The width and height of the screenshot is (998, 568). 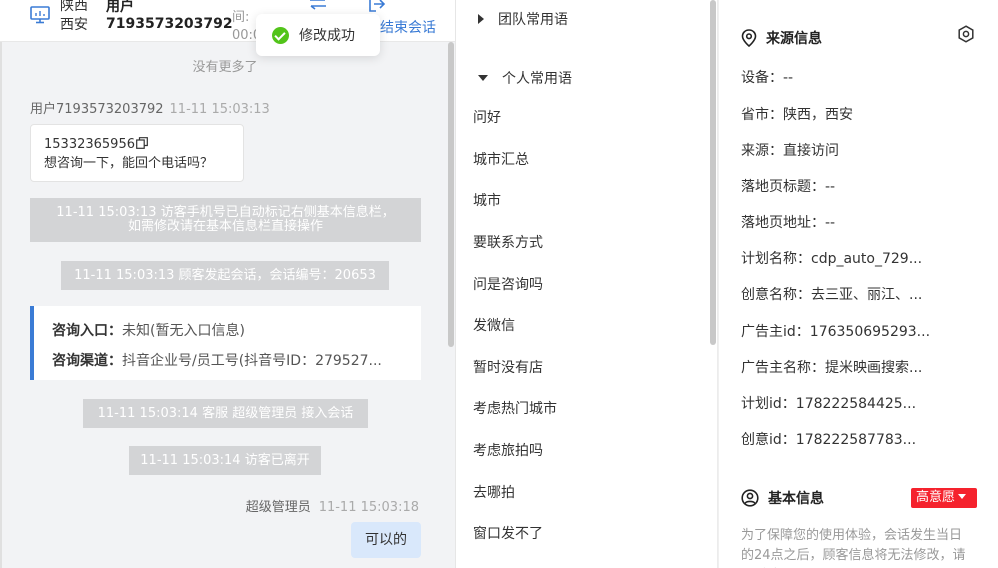 What do you see at coordinates (408, 28) in the screenshot?
I see `end-session-button: 结束会话` at bounding box center [408, 28].